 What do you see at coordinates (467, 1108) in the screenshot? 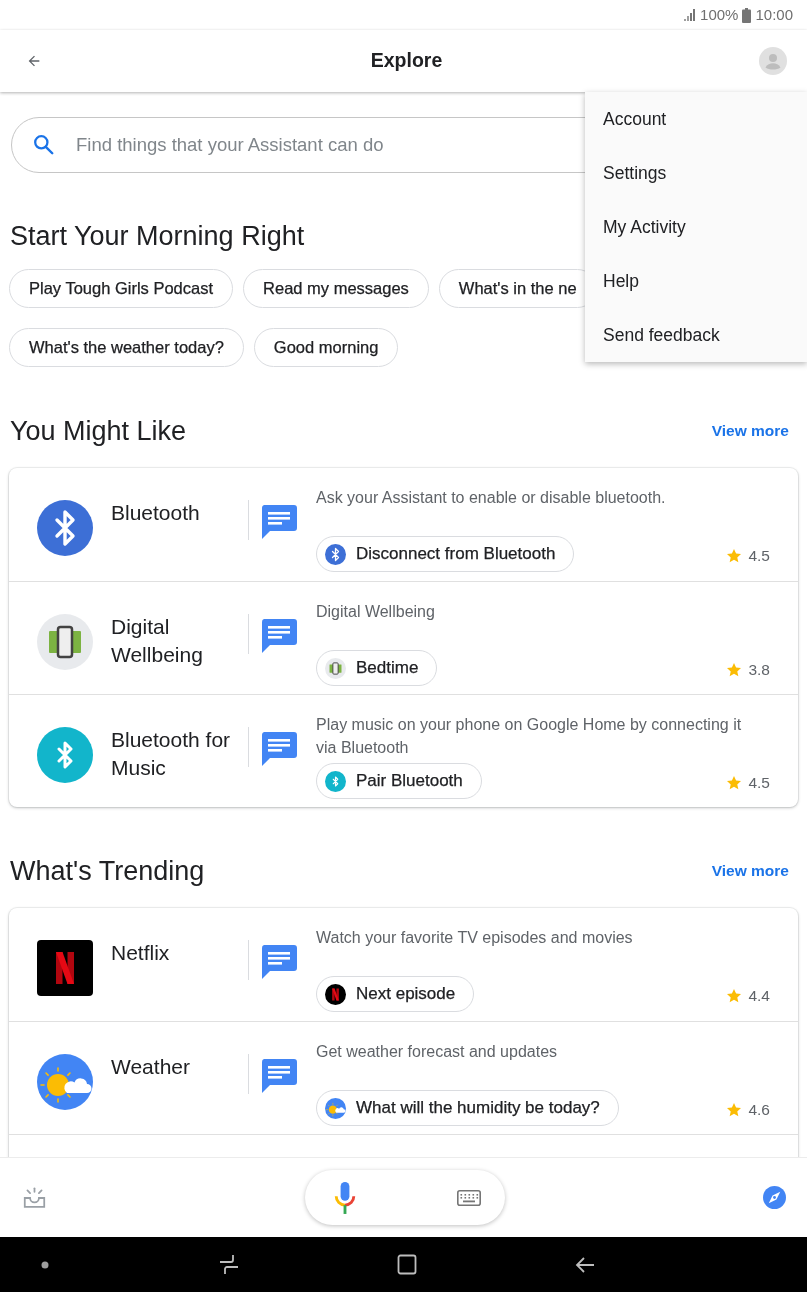
I see `query-chip: What will the humidity be today?` at bounding box center [467, 1108].